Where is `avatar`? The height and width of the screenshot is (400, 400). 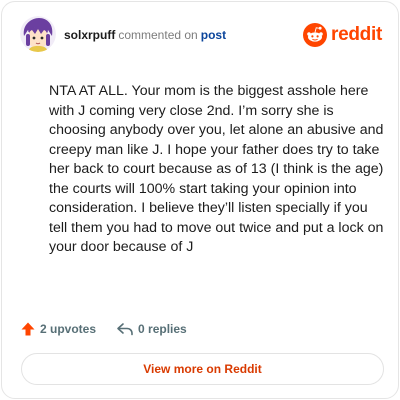 avatar is located at coordinates (38, 34).